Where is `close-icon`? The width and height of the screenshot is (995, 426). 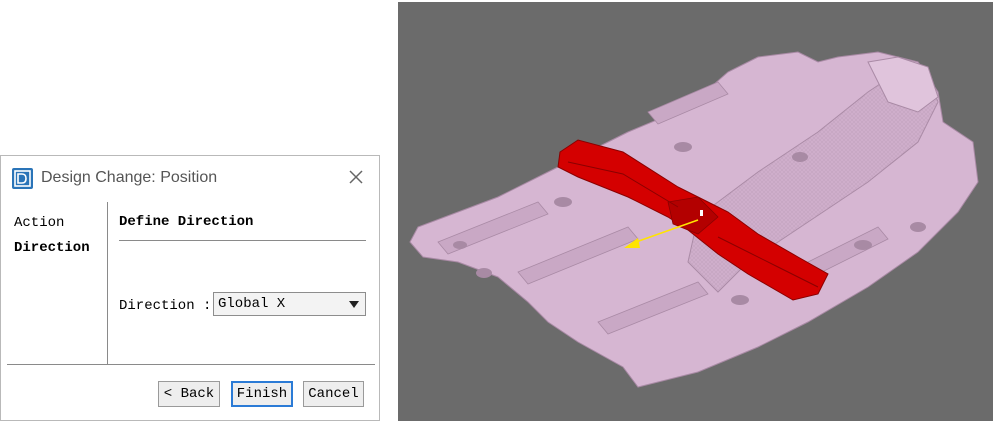
close-icon is located at coordinates (356, 177).